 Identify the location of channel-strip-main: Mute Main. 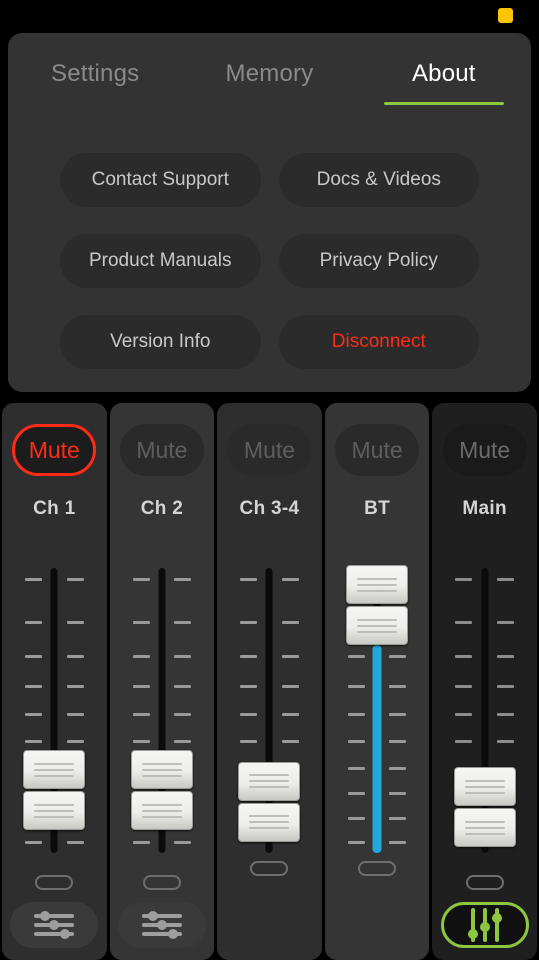
(484, 681).